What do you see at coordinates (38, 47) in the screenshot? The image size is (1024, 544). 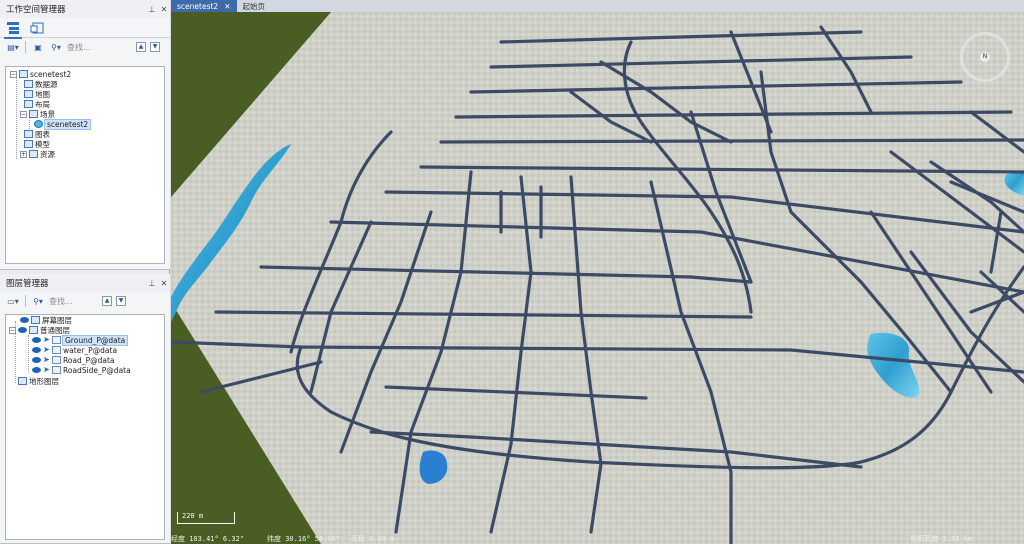 I see `save-icon: ▣` at bounding box center [38, 47].